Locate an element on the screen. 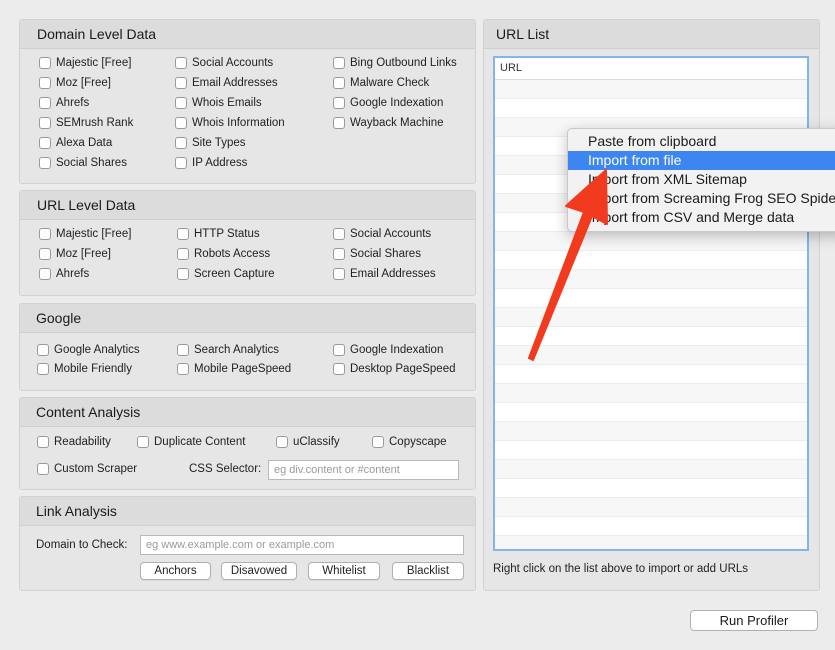 This screenshot has width=835, height=650. domain-to-check-input: eg www.example.com or example.com is located at coordinates (302, 545).